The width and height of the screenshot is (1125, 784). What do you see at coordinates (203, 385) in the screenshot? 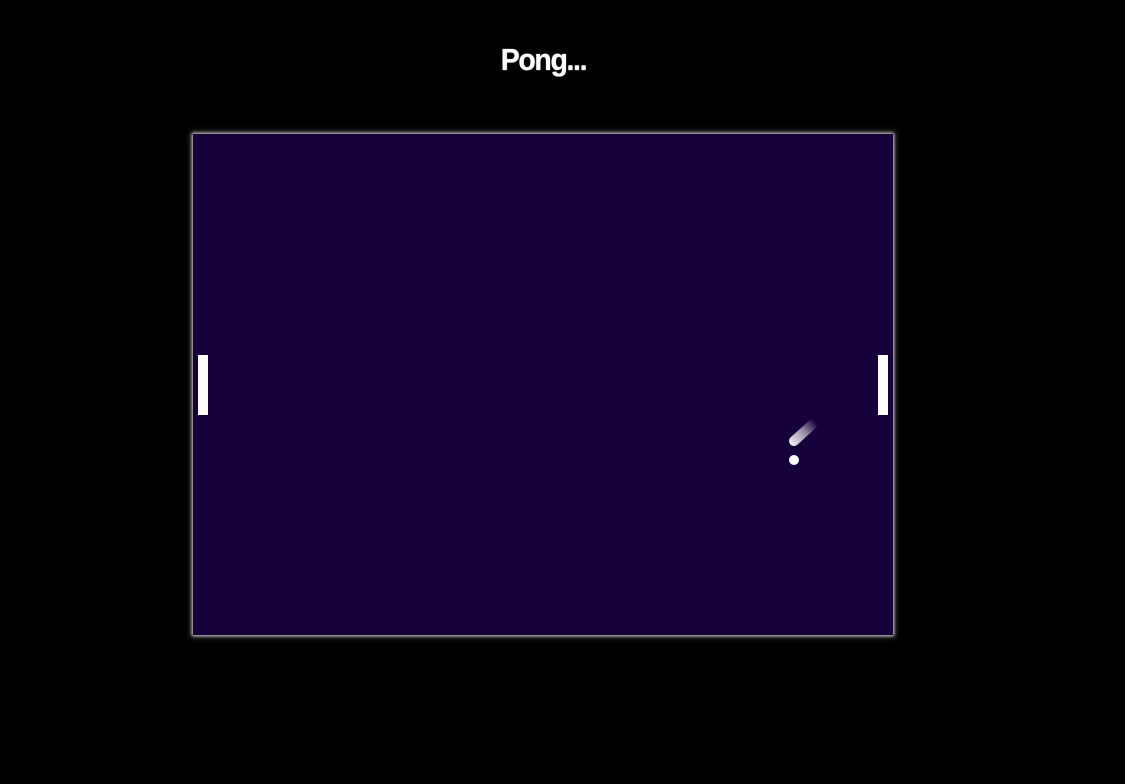
I see `left-paddle` at bounding box center [203, 385].